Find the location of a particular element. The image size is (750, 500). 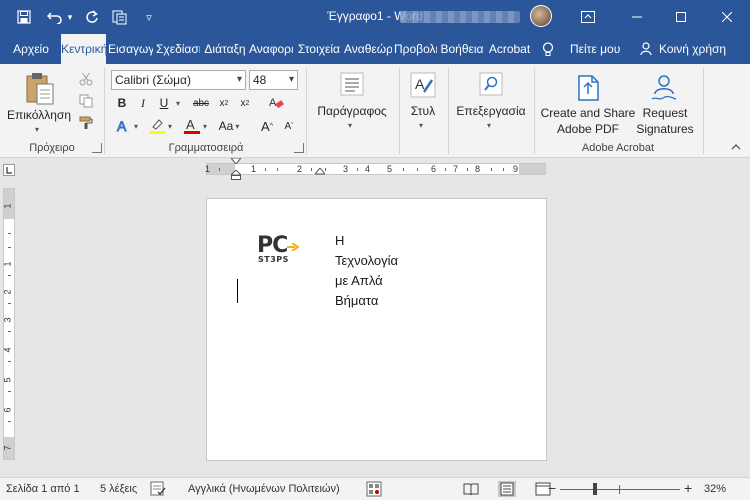

font-color-button: A ▾ is located at coordinates (195, 126).